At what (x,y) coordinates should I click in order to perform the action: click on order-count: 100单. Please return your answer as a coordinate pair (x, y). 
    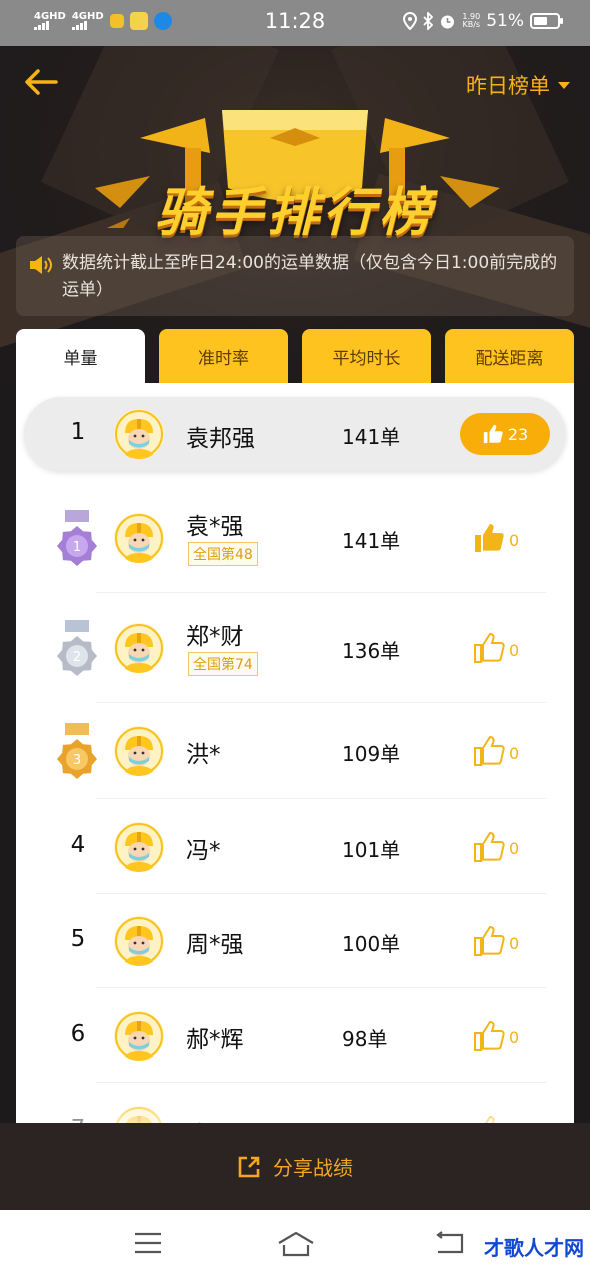
    Looking at the image, I should click on (371, 944).